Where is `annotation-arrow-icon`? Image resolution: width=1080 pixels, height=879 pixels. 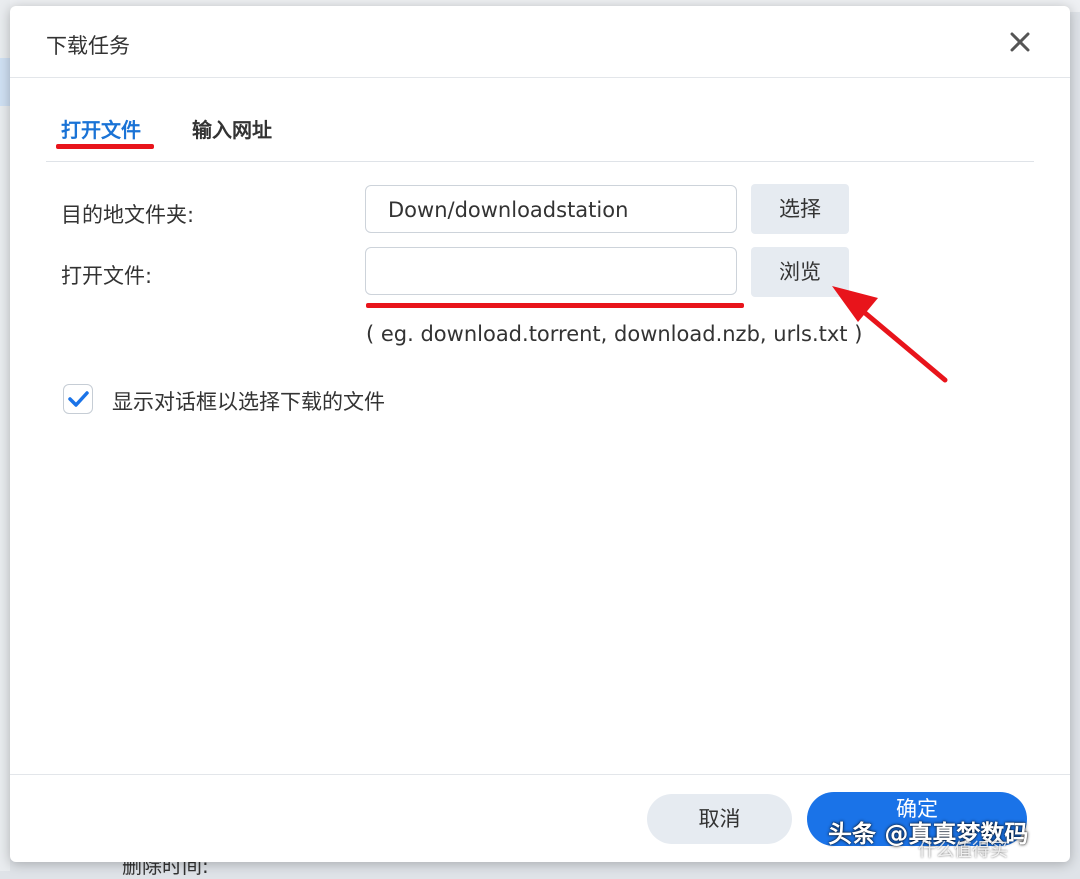 annotation-arrow-icon is located at coordinates (890, 334).